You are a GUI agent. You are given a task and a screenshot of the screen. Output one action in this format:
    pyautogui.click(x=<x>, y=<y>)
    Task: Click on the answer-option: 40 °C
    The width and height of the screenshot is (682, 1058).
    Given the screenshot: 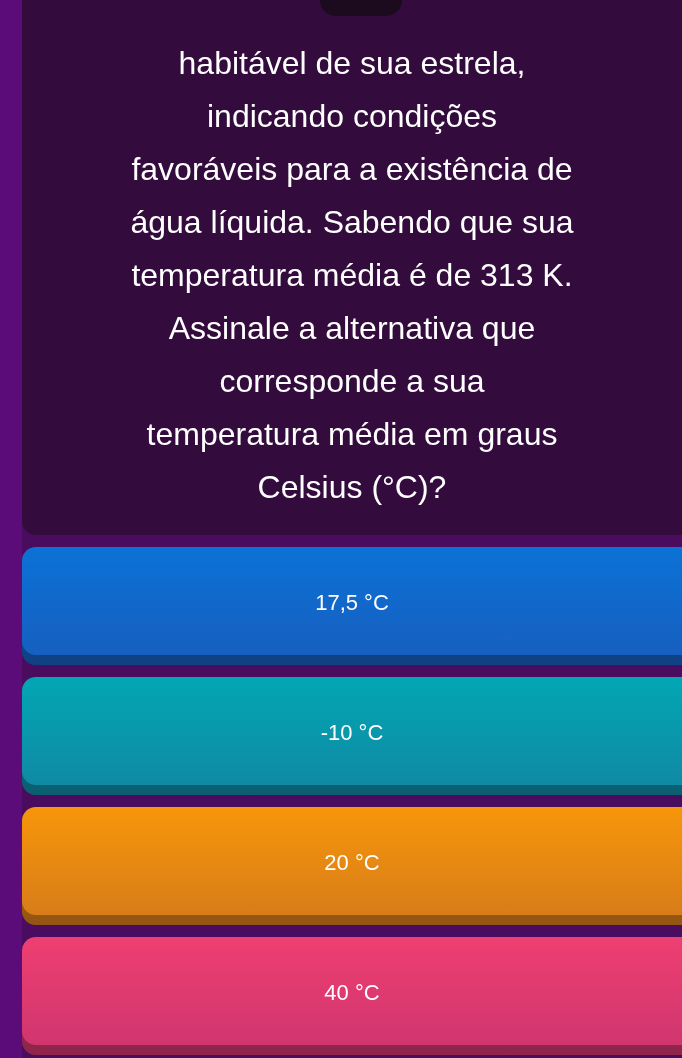 What is the action you would take?
    pyautogui.click(x=352, y=996)
    